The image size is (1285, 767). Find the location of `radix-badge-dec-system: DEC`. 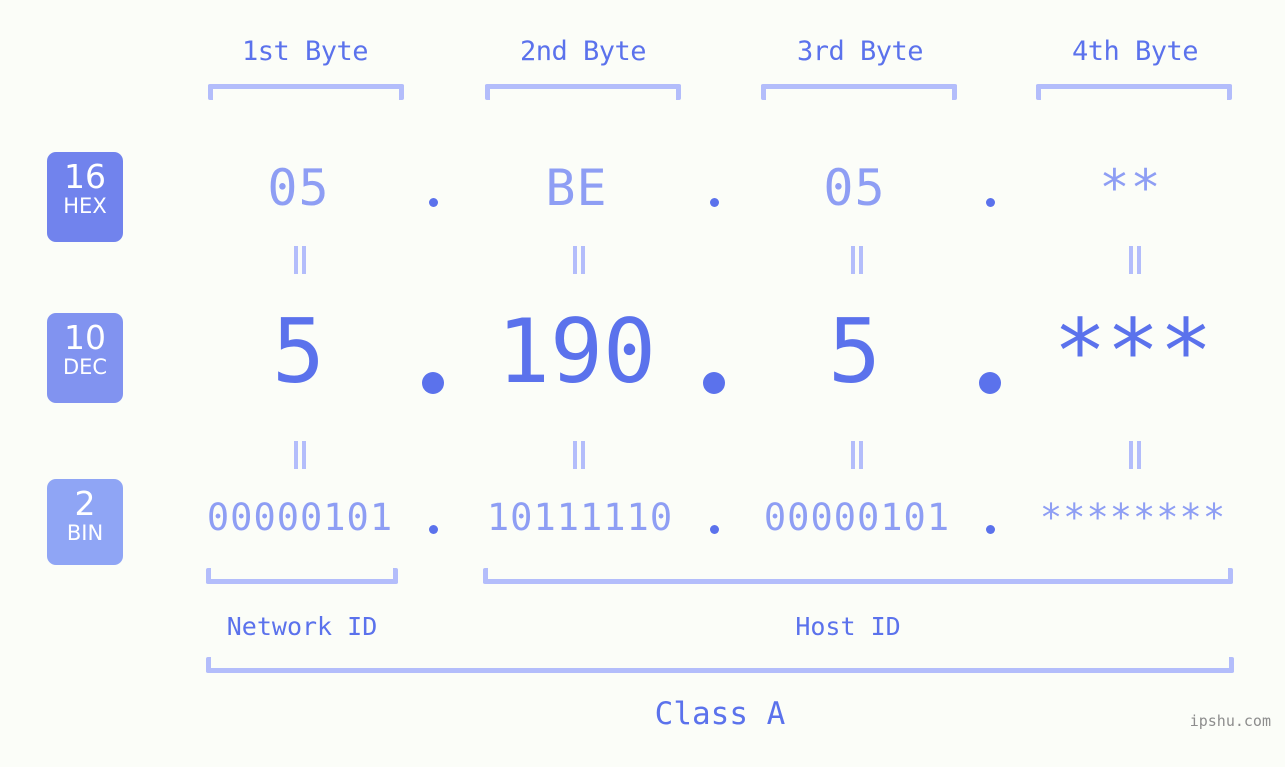

radix-badge-dec-system: DEC is located at coordinates (85, 367).